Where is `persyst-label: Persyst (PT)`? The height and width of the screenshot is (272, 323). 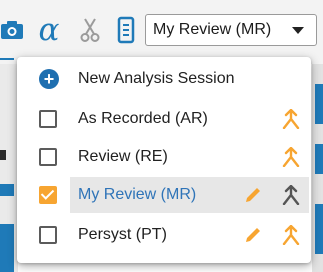
persyst-label: Persyst (PT) is located at coordinates (122, 234).